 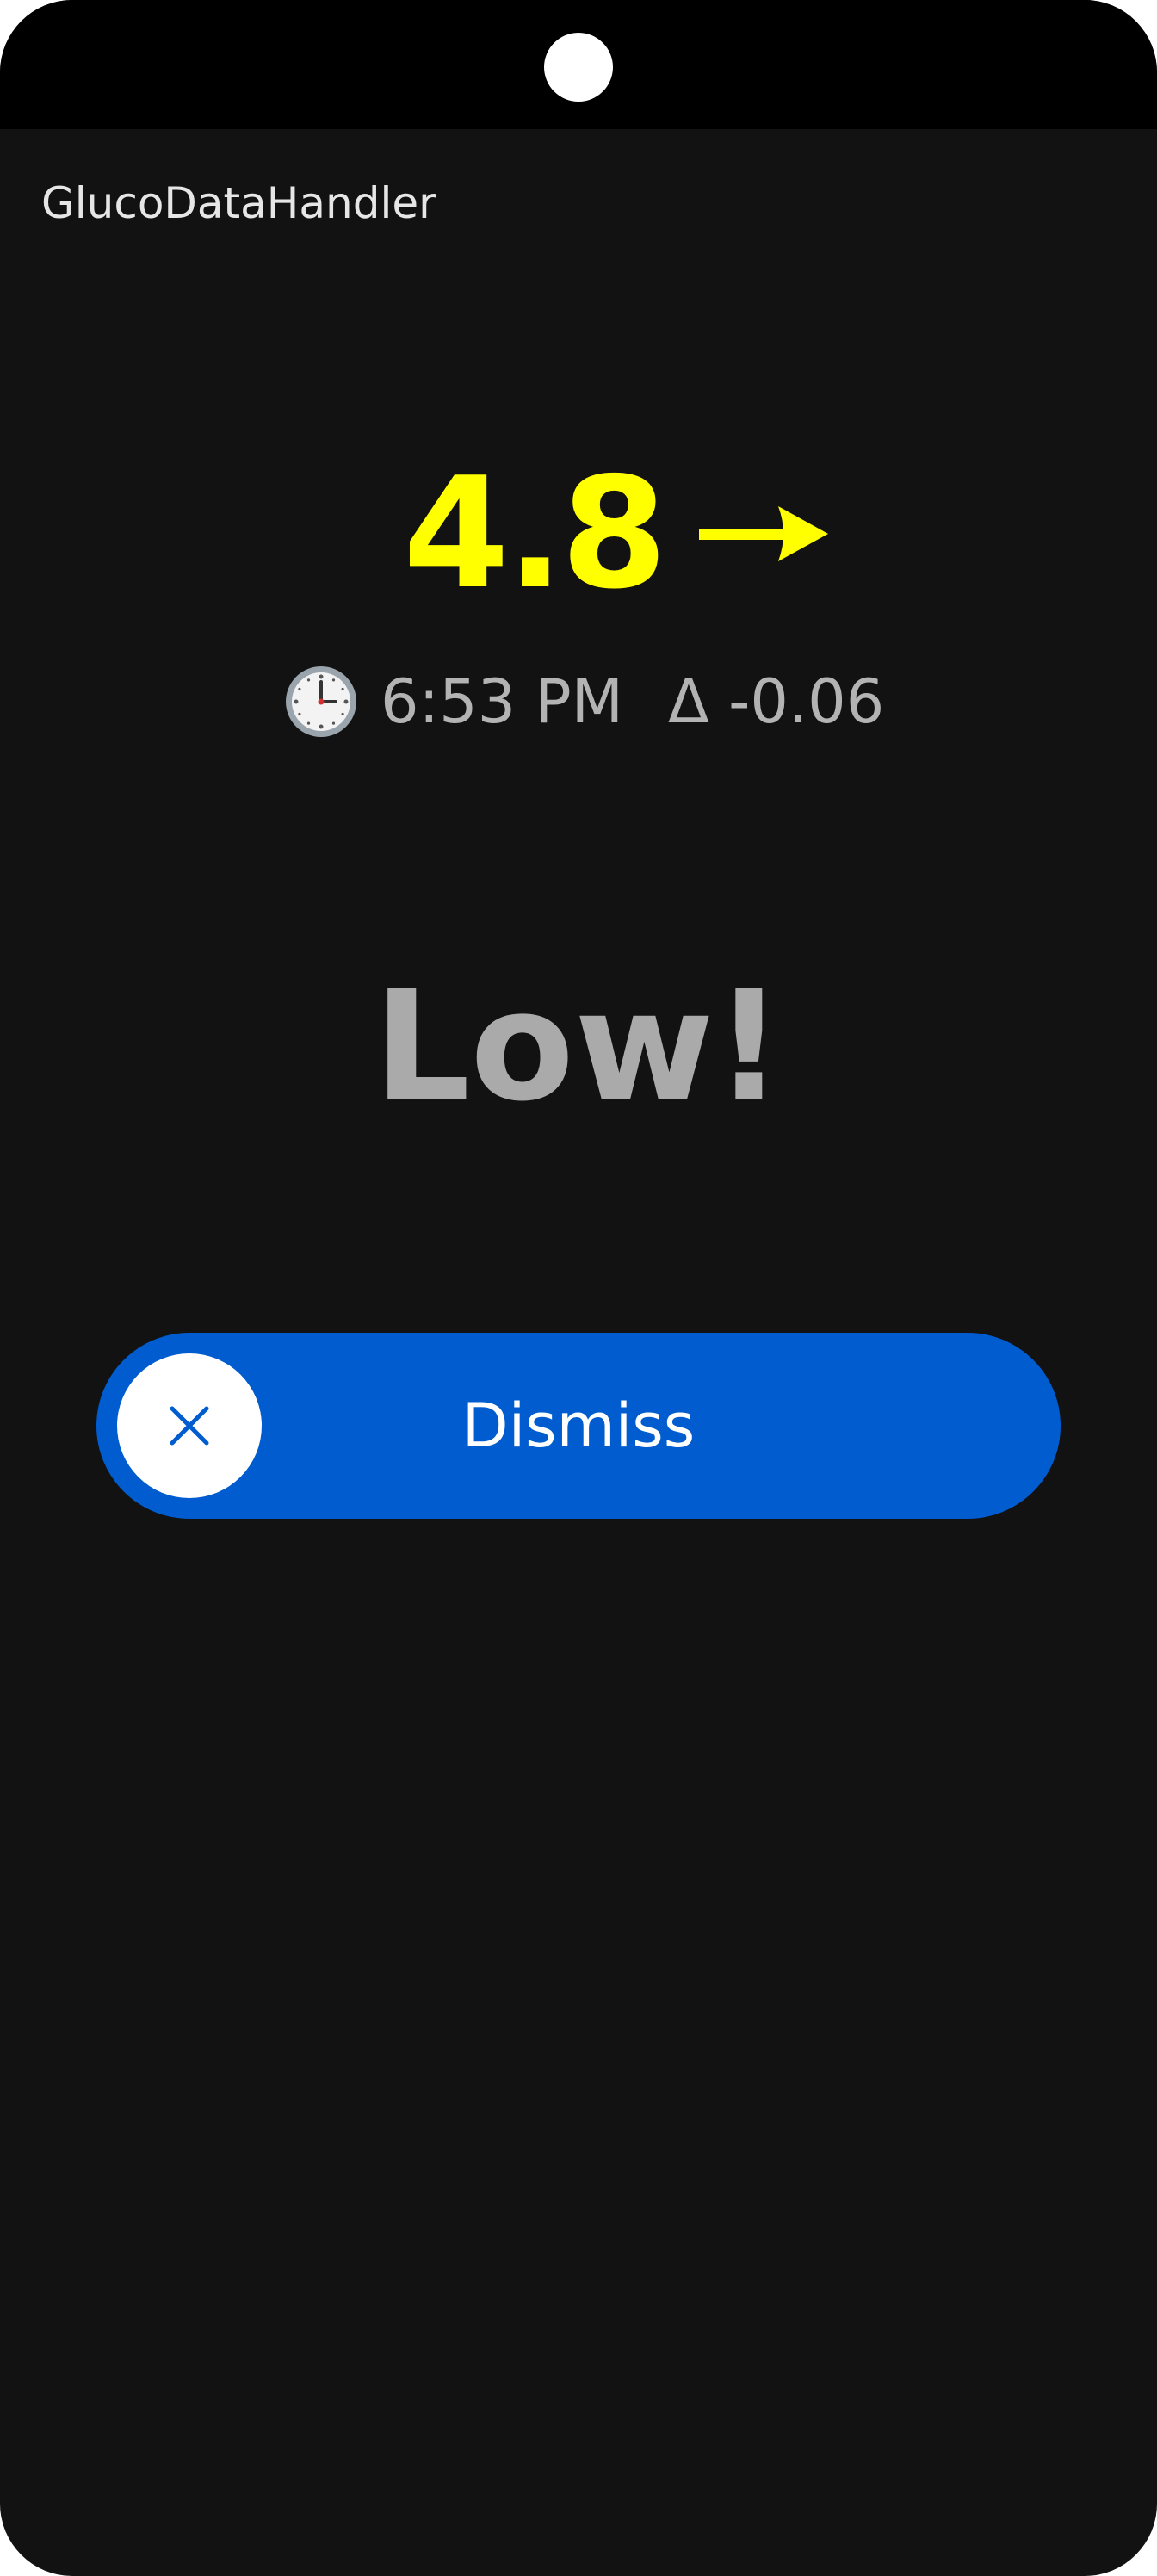 What do you see at coordinates (535, 533) in the screenshot?
I see `glucose-value: 4.8` at bounding box center [535, 533].